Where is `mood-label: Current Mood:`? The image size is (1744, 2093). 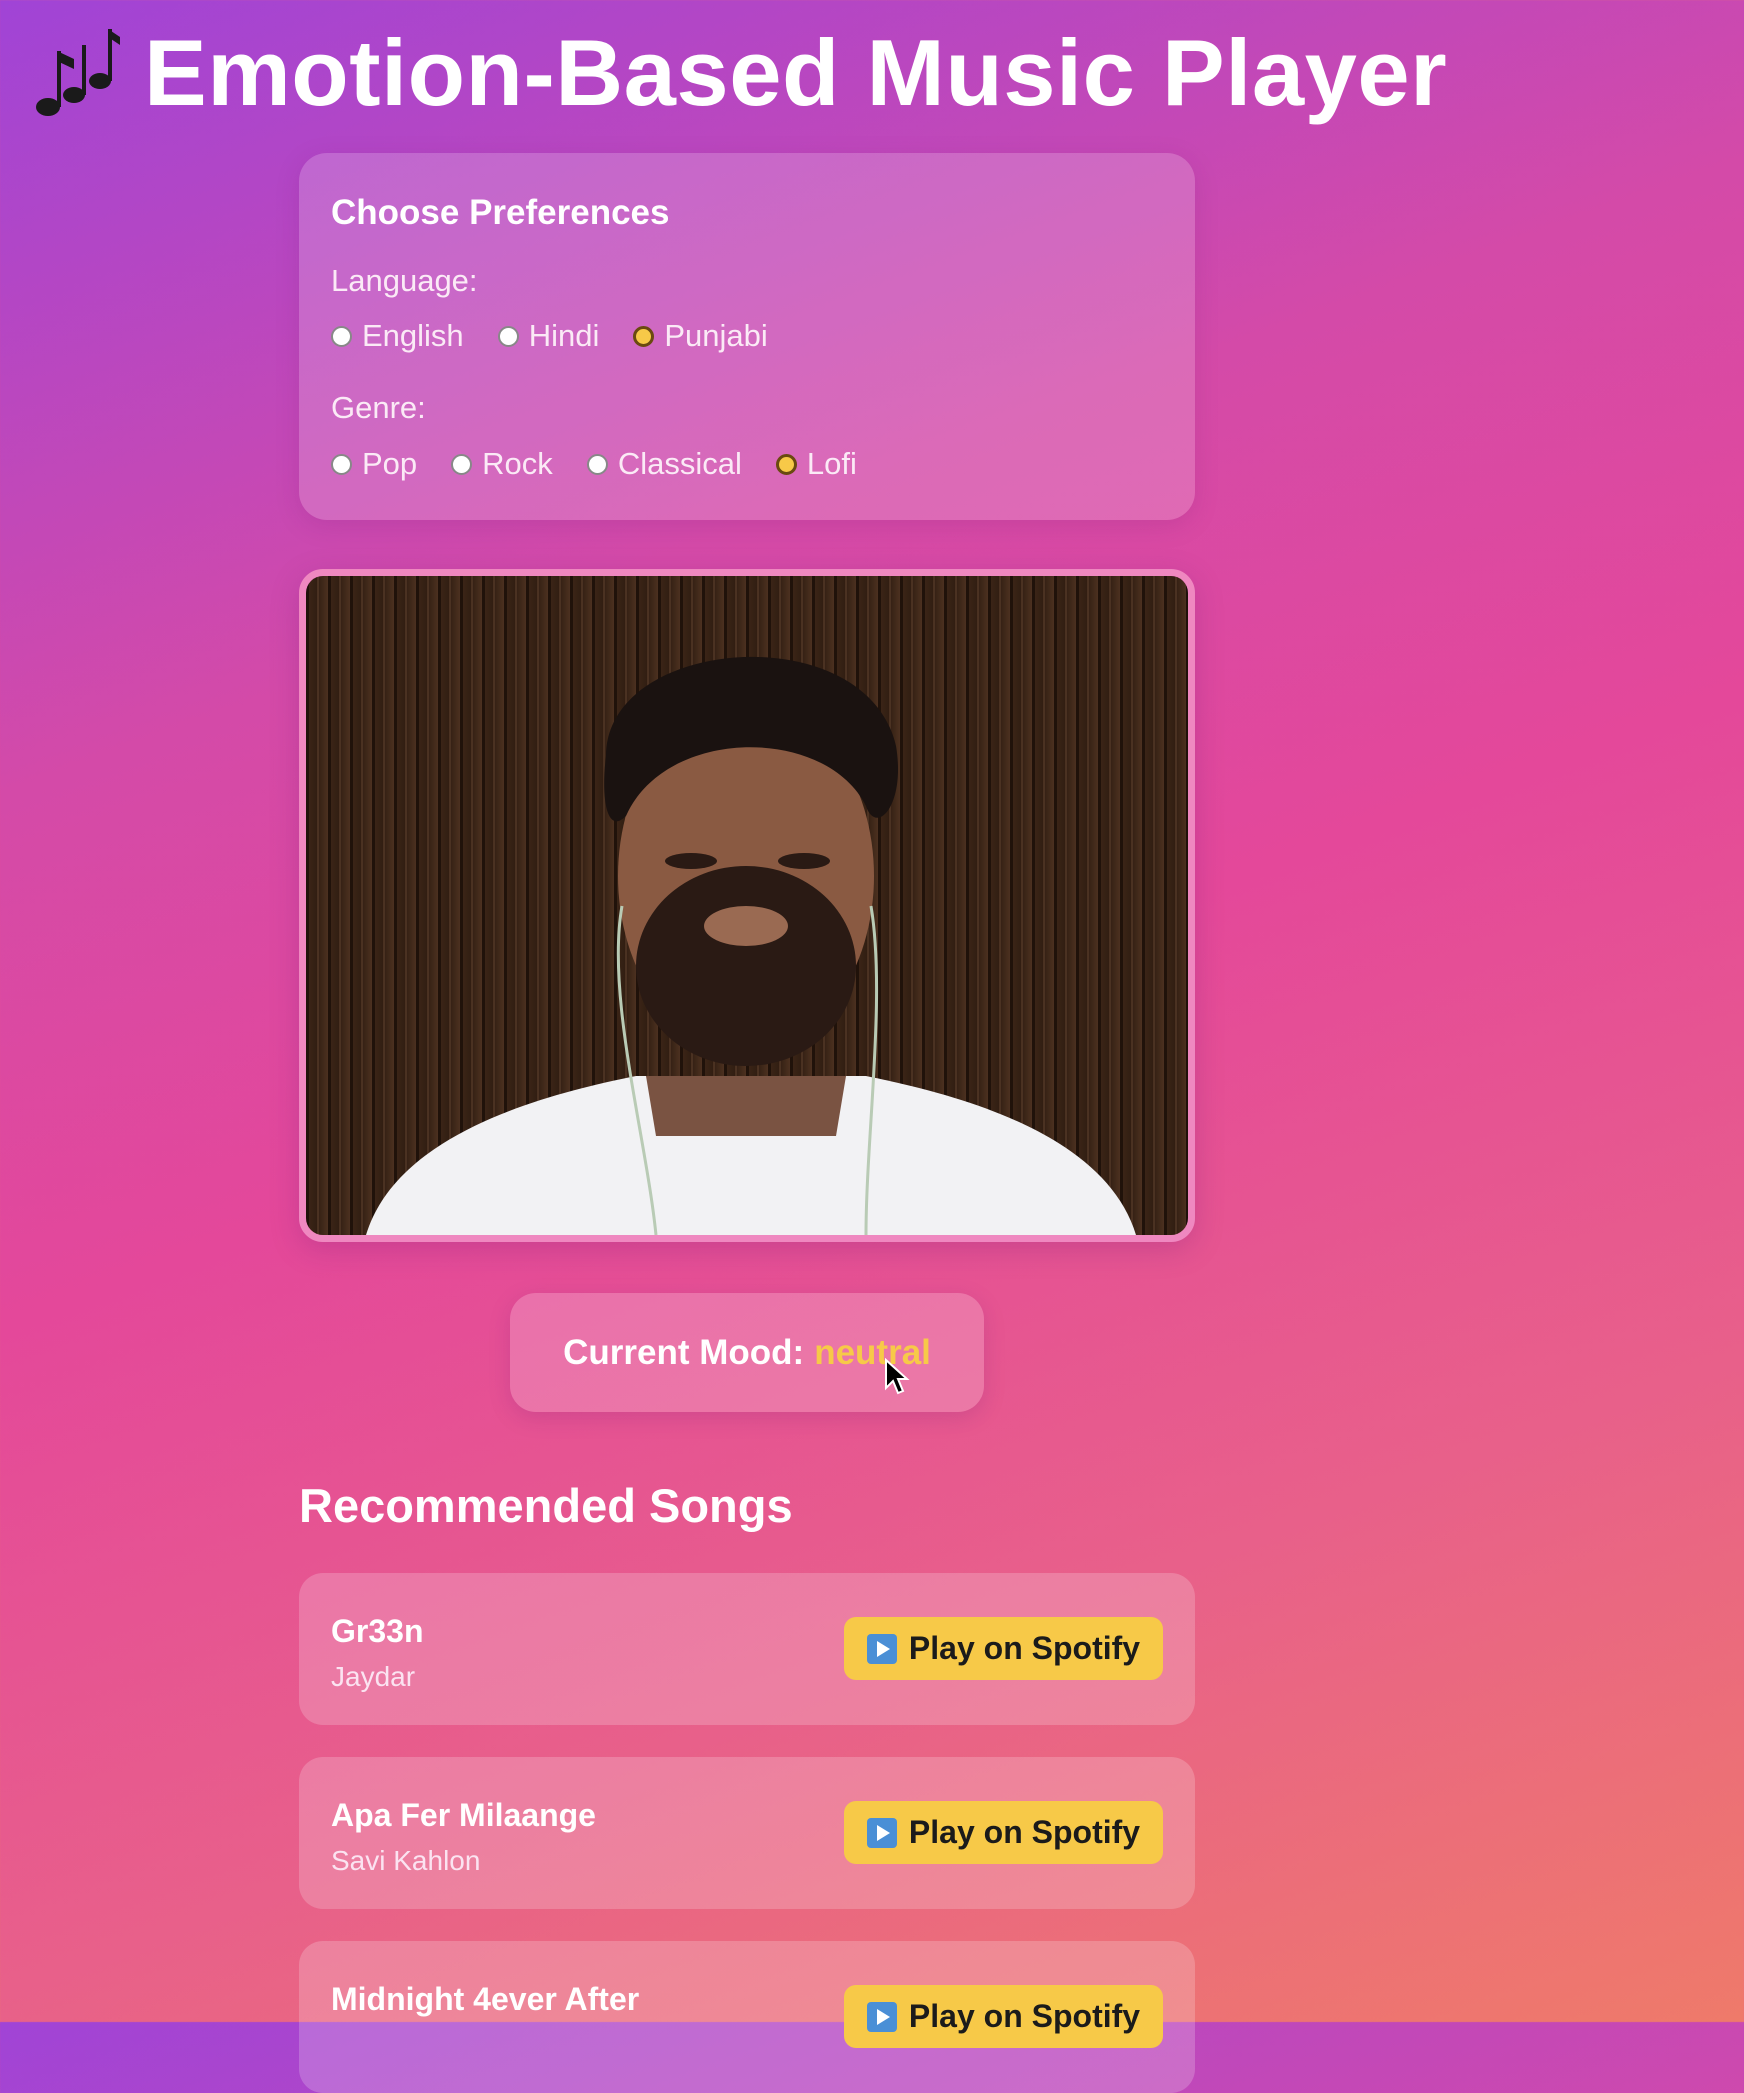 mood-label: Current Mood: is located at coordinates (684, 1352).